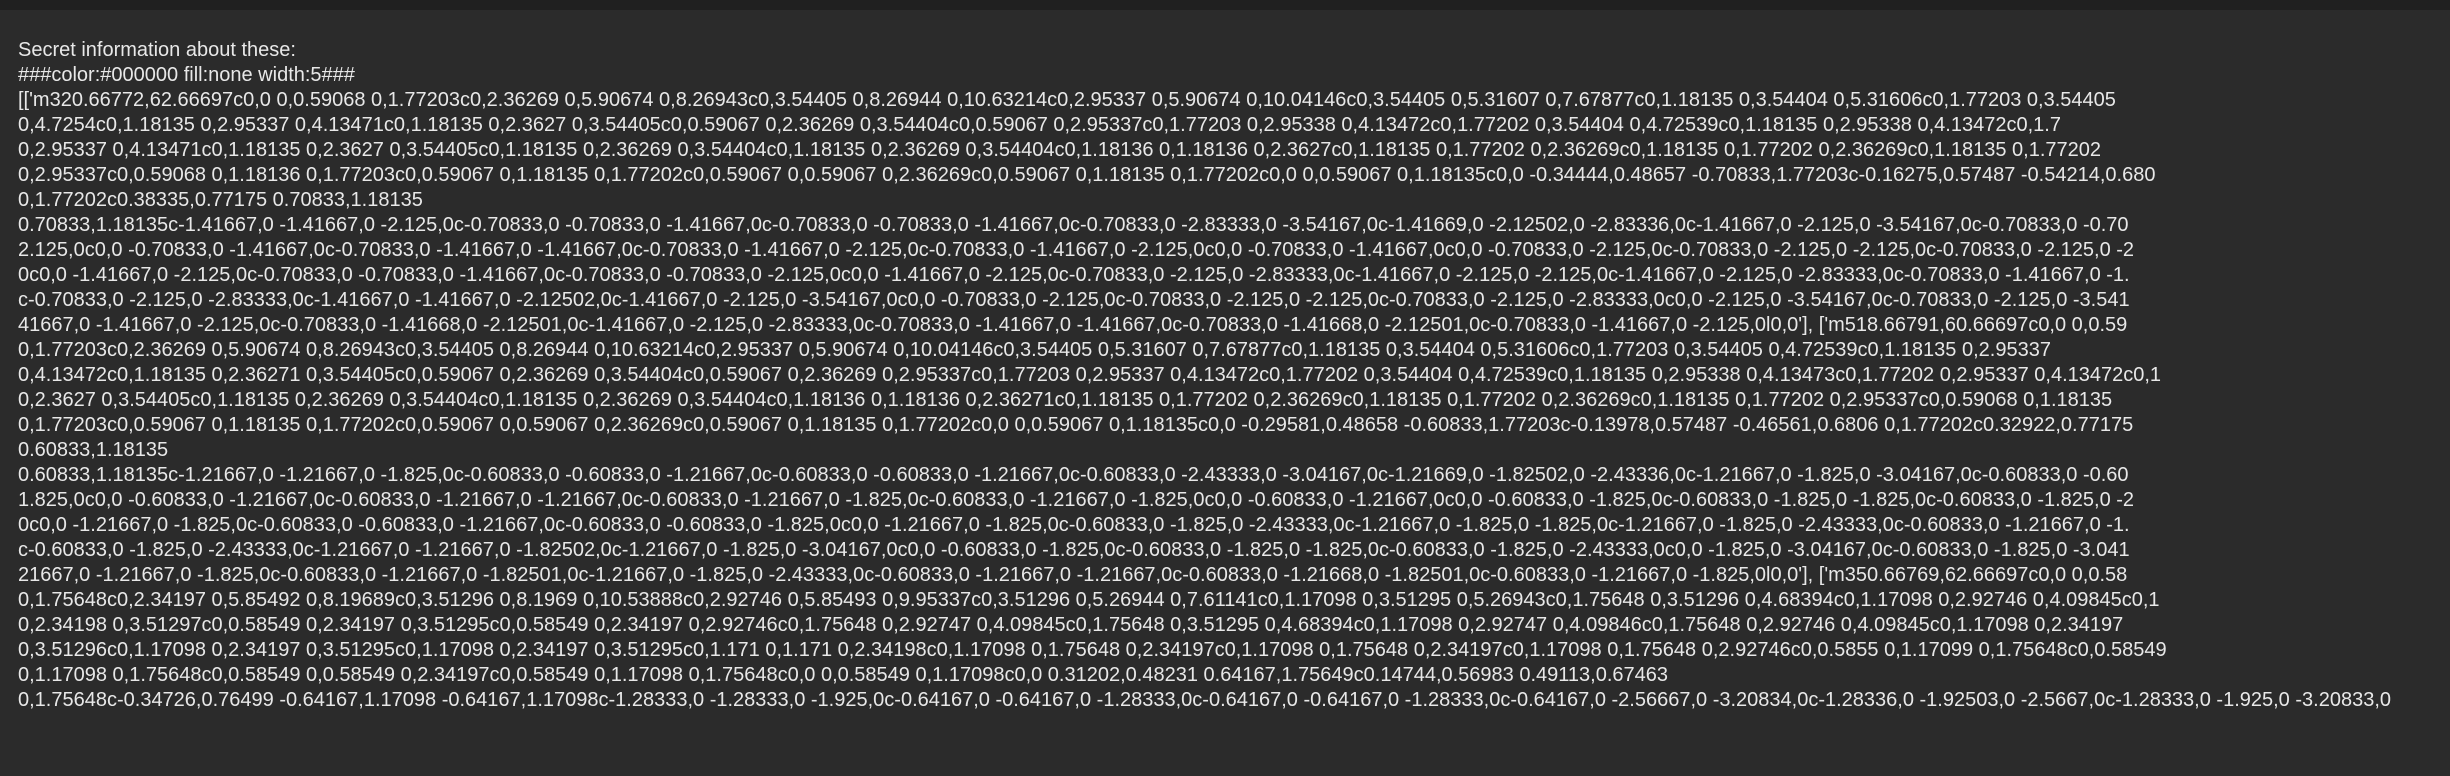  Describe the element at coordinates (93, 450) in the screenshot. I see `message-line: 0.60833,1.18135` at that location.